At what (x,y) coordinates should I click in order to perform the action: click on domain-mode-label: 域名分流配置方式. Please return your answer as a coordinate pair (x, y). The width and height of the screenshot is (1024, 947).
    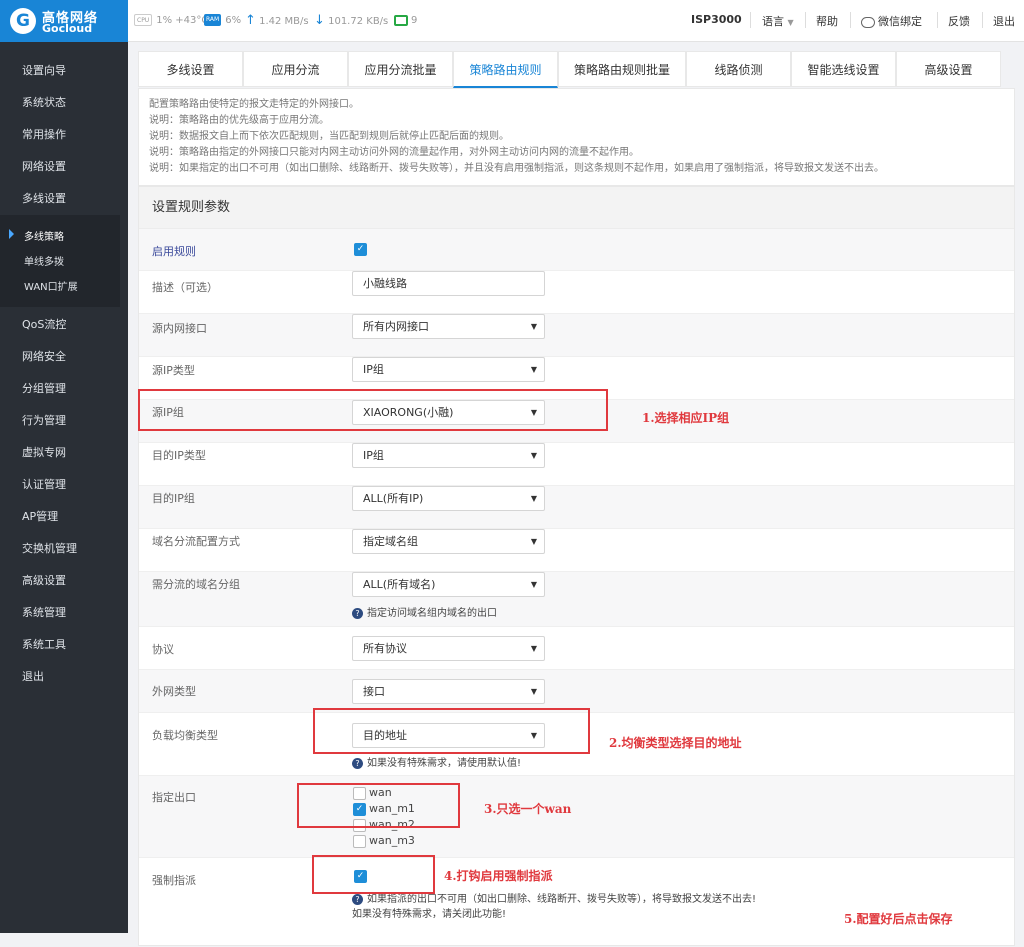
    Looking at the image, I should click on (196, 541).